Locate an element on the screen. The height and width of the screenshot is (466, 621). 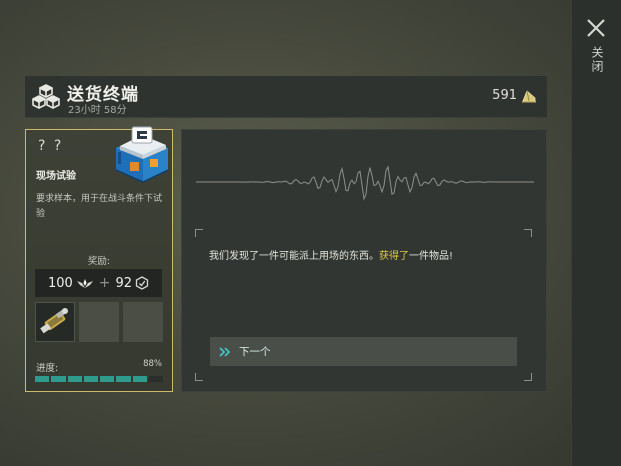
close-label: 关闭 is located at coordinates (596, 60).